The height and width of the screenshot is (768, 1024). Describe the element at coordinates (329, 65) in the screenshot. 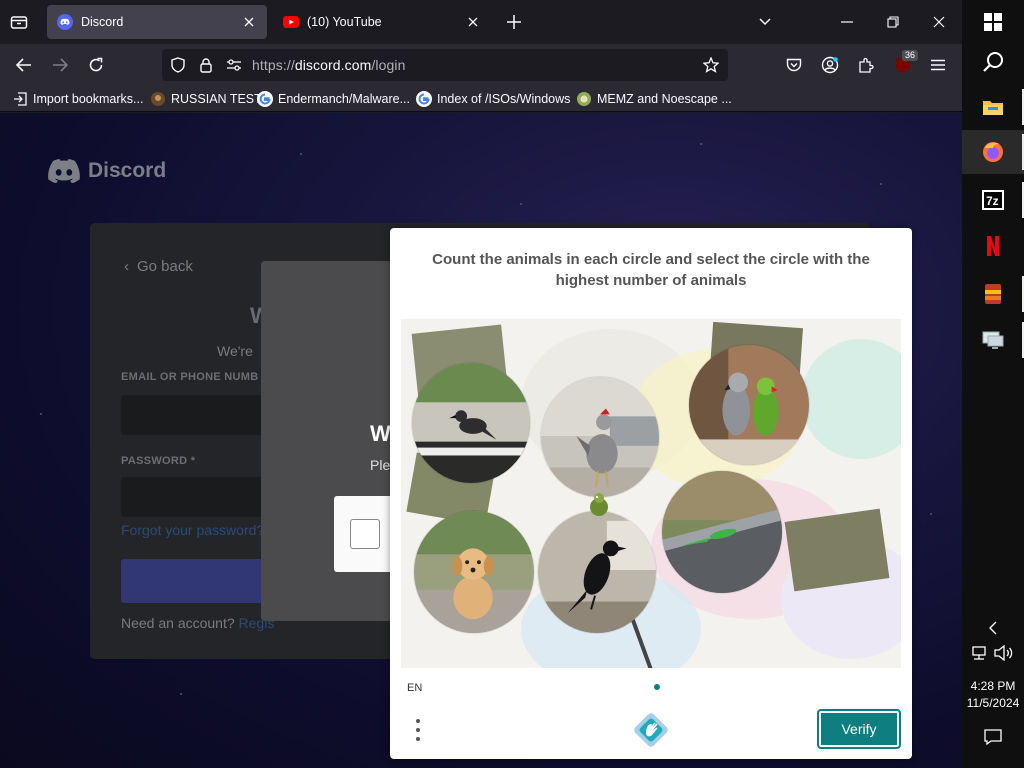

I see `url-text: https://discord.com/login` at that location.